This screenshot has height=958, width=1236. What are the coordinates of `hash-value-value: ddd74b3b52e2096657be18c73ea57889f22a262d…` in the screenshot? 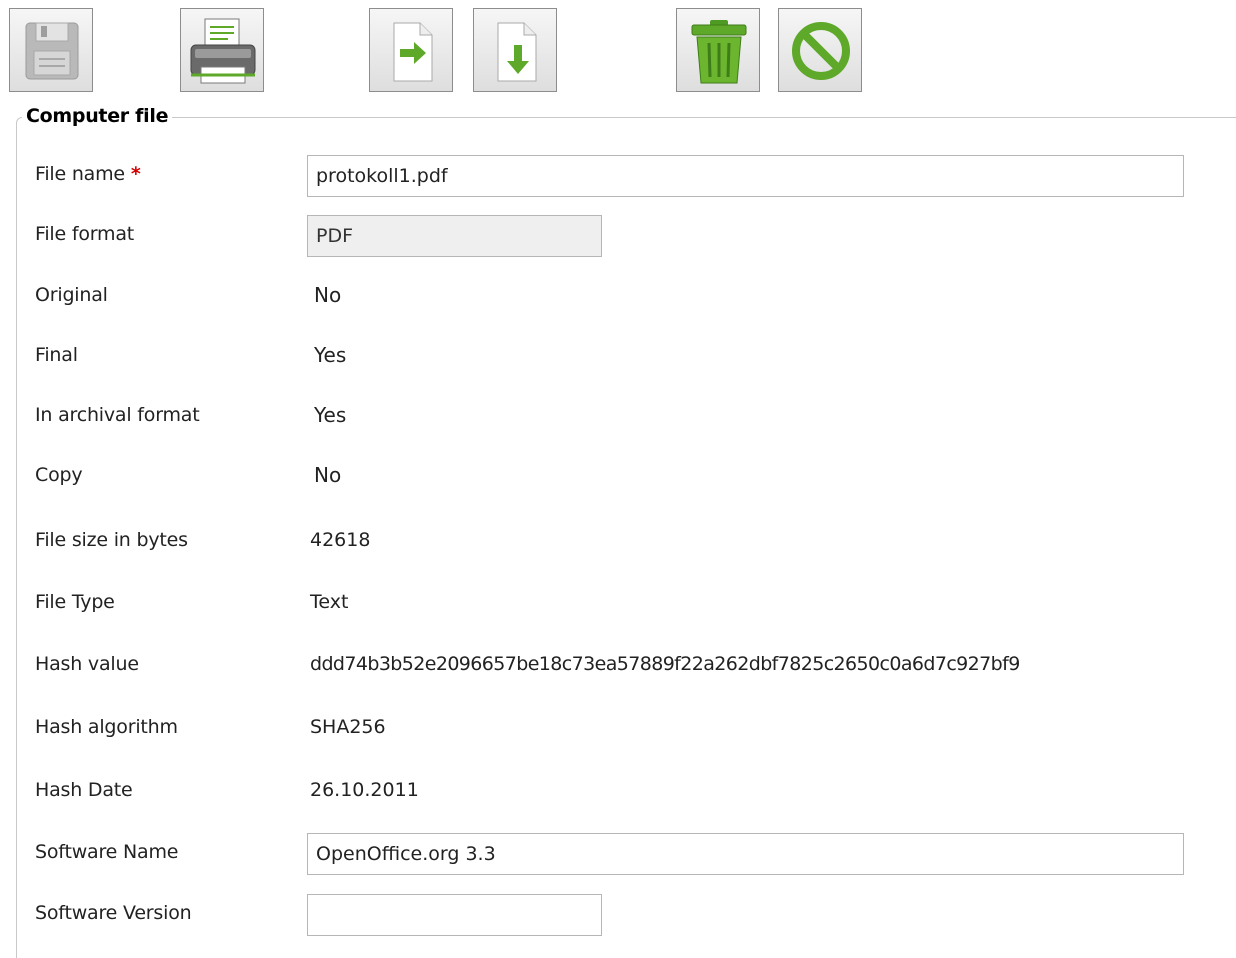 It's located at (665, 664).